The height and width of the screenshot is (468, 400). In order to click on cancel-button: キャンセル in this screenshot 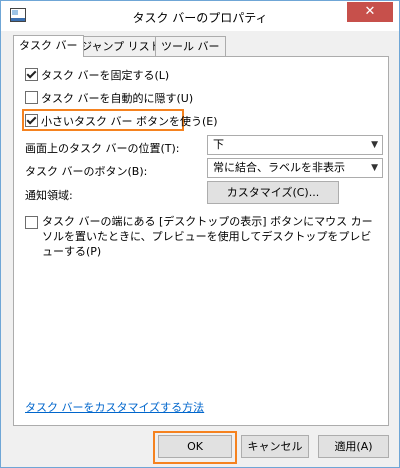, I will do `click(275, 446)`.